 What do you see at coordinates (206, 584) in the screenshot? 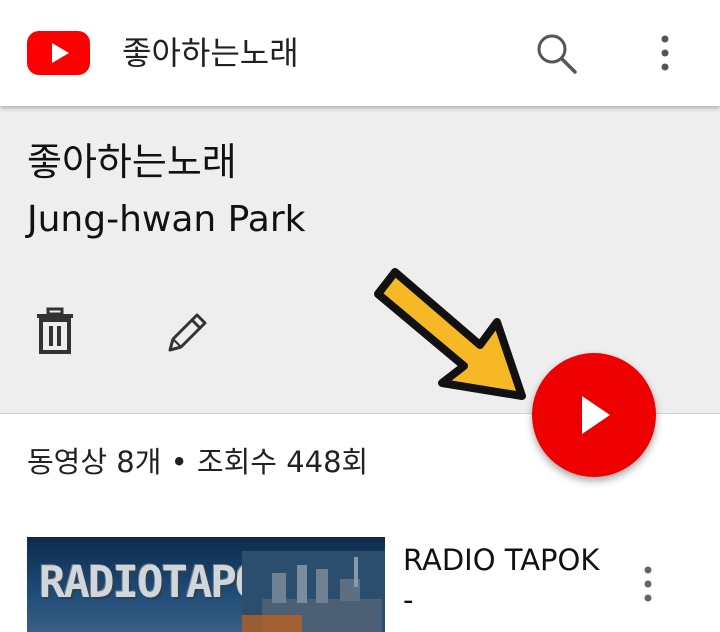
I see `video-thumbnail: RADIOTAPOK` at bounding box center [206, 584].